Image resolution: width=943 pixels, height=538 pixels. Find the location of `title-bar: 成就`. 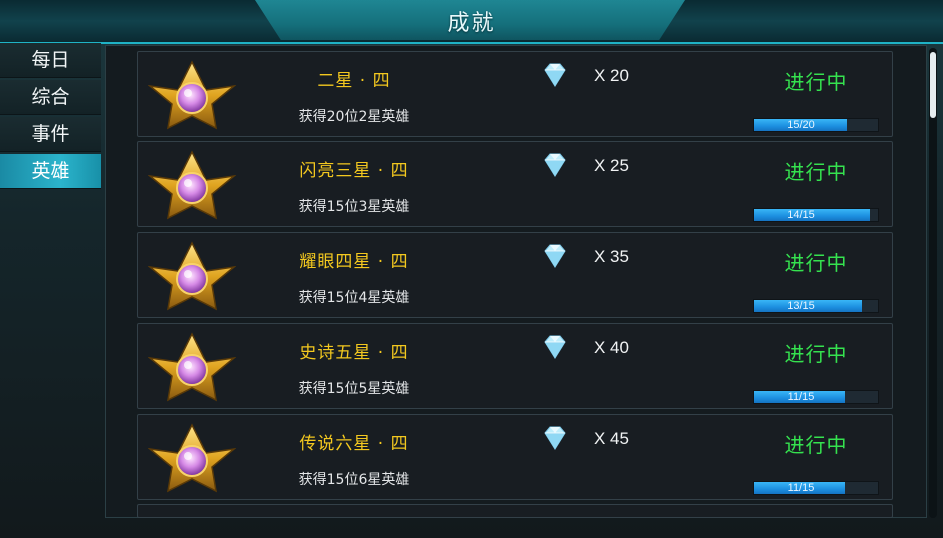

title-bar: 成就 is located at coordinates (471, 22).